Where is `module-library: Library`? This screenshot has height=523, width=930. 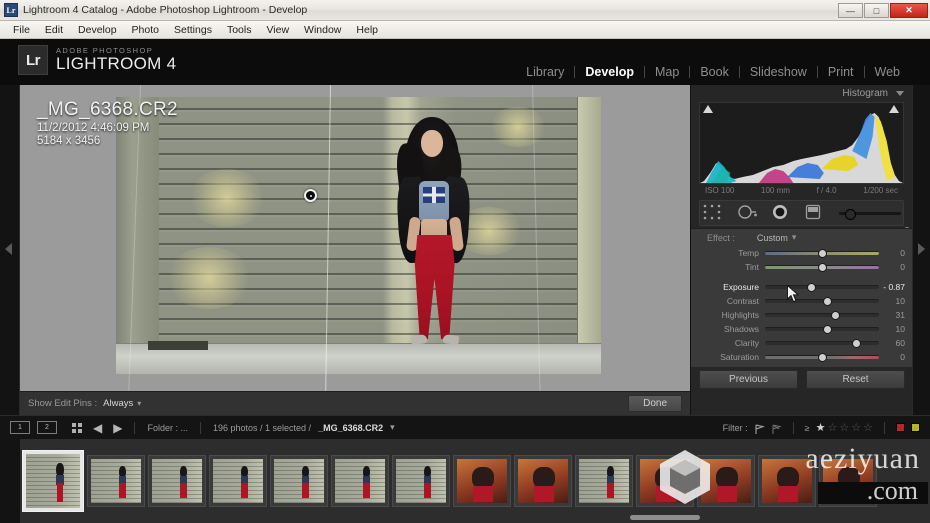
module-library: Library is located at coordinates (545, 72).